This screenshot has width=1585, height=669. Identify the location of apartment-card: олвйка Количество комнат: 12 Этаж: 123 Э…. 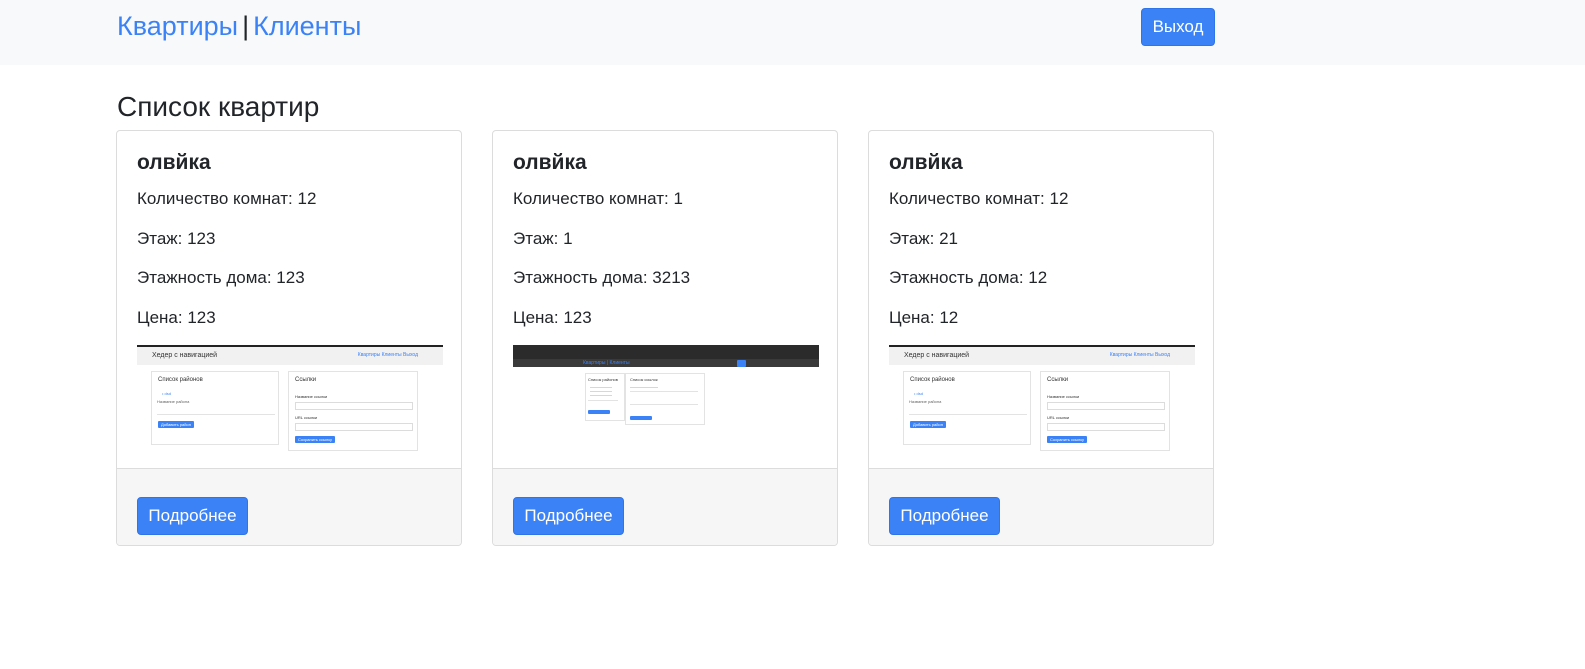
(289, 338).